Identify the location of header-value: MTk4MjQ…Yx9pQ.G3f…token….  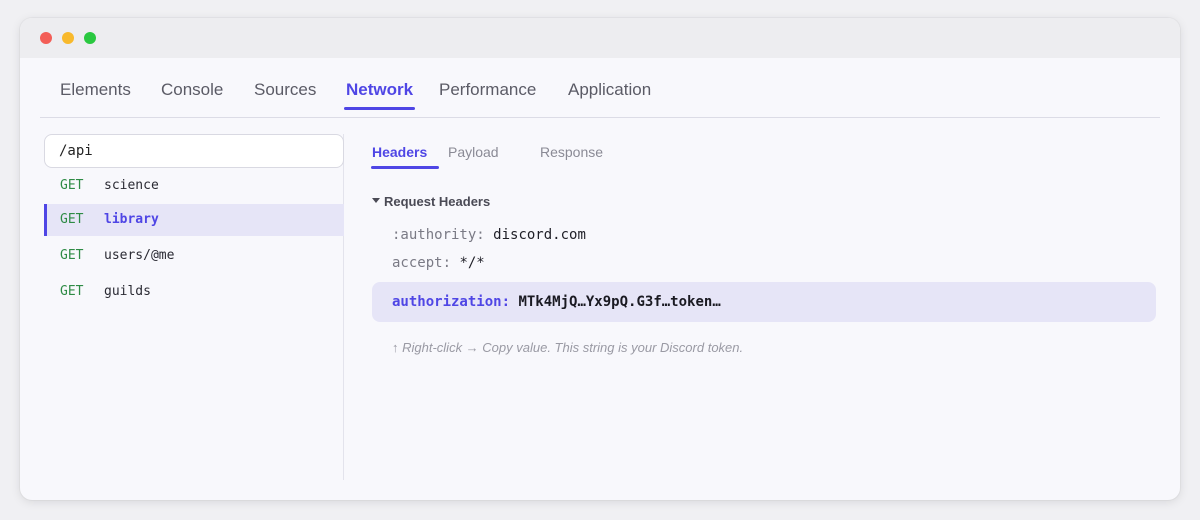
(619, 302).